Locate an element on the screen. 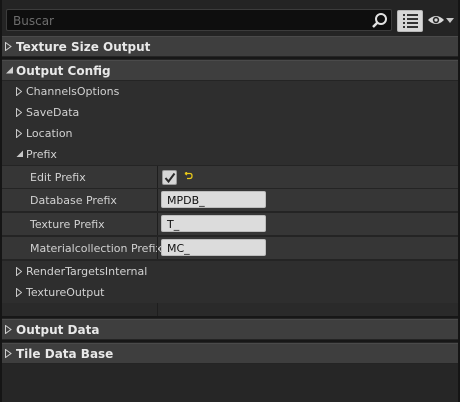  database-prefix-field: MPDB_ is located at coordinates (213, 199).